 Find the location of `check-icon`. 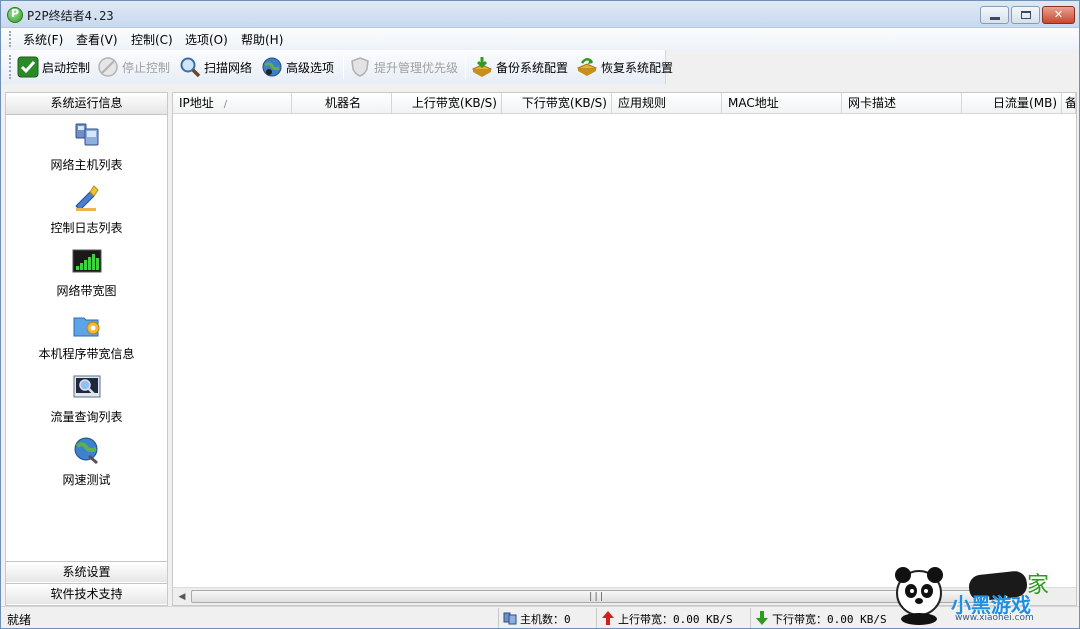

check-icon is located at coordinates (28, 67).